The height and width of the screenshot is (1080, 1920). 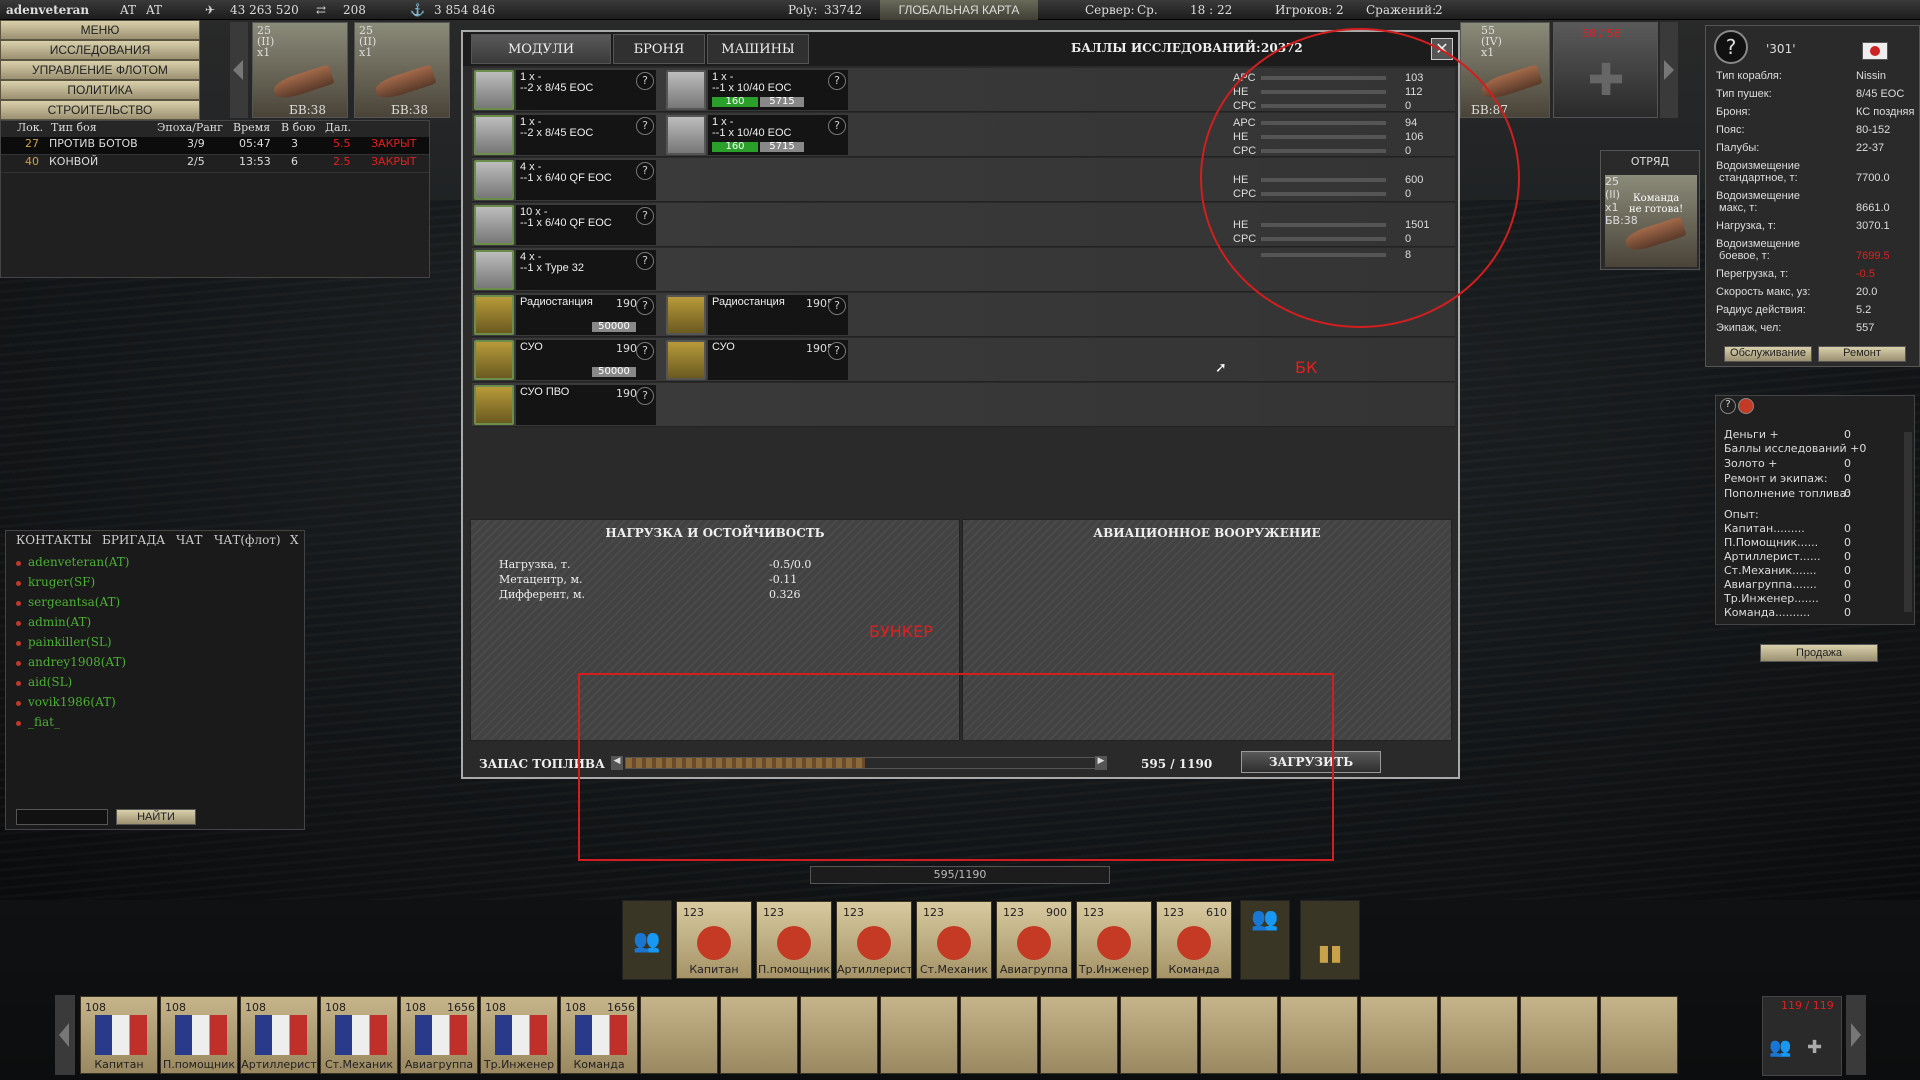 I want to click on upgrade-cost-credits: 5715, so click(x=782, y=102).